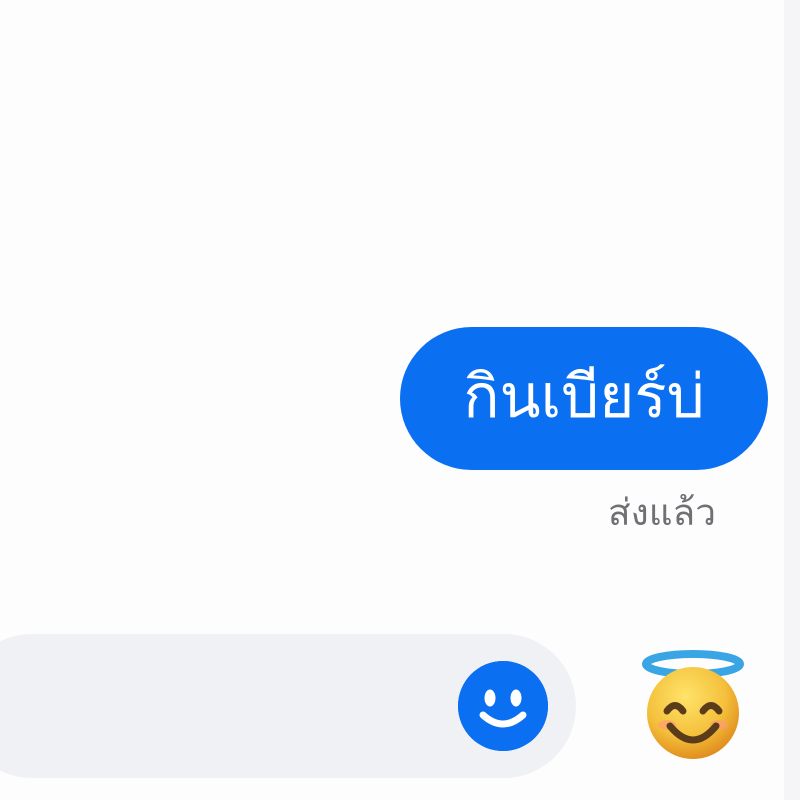 This screenshot has height=800, width=800. I want to click on smiley-face-icon, so click(503, 706).